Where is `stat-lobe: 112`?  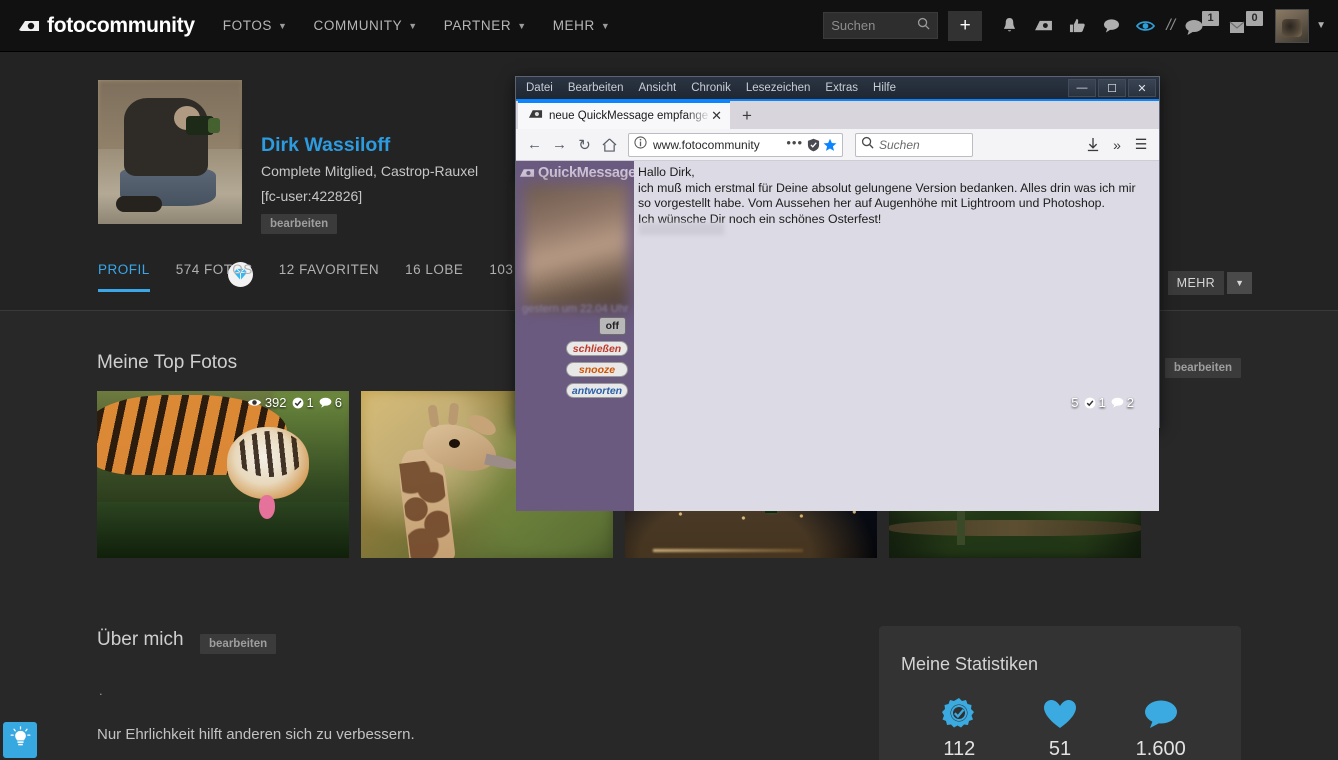 stat-lobe: 112 is located at coordinates (959, 728).